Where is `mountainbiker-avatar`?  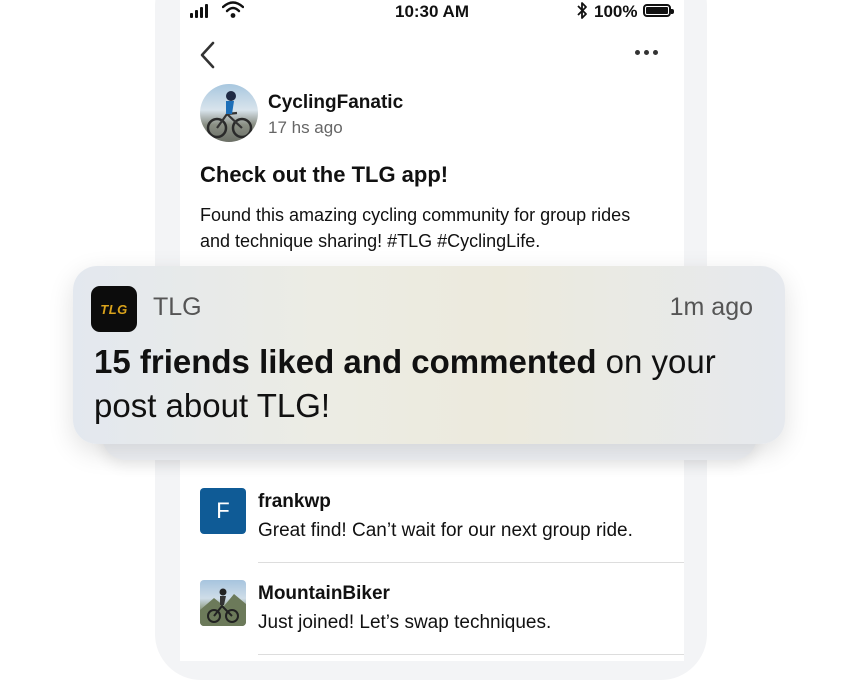
mountainbiker-avatar is located at coordinates (223, 603).